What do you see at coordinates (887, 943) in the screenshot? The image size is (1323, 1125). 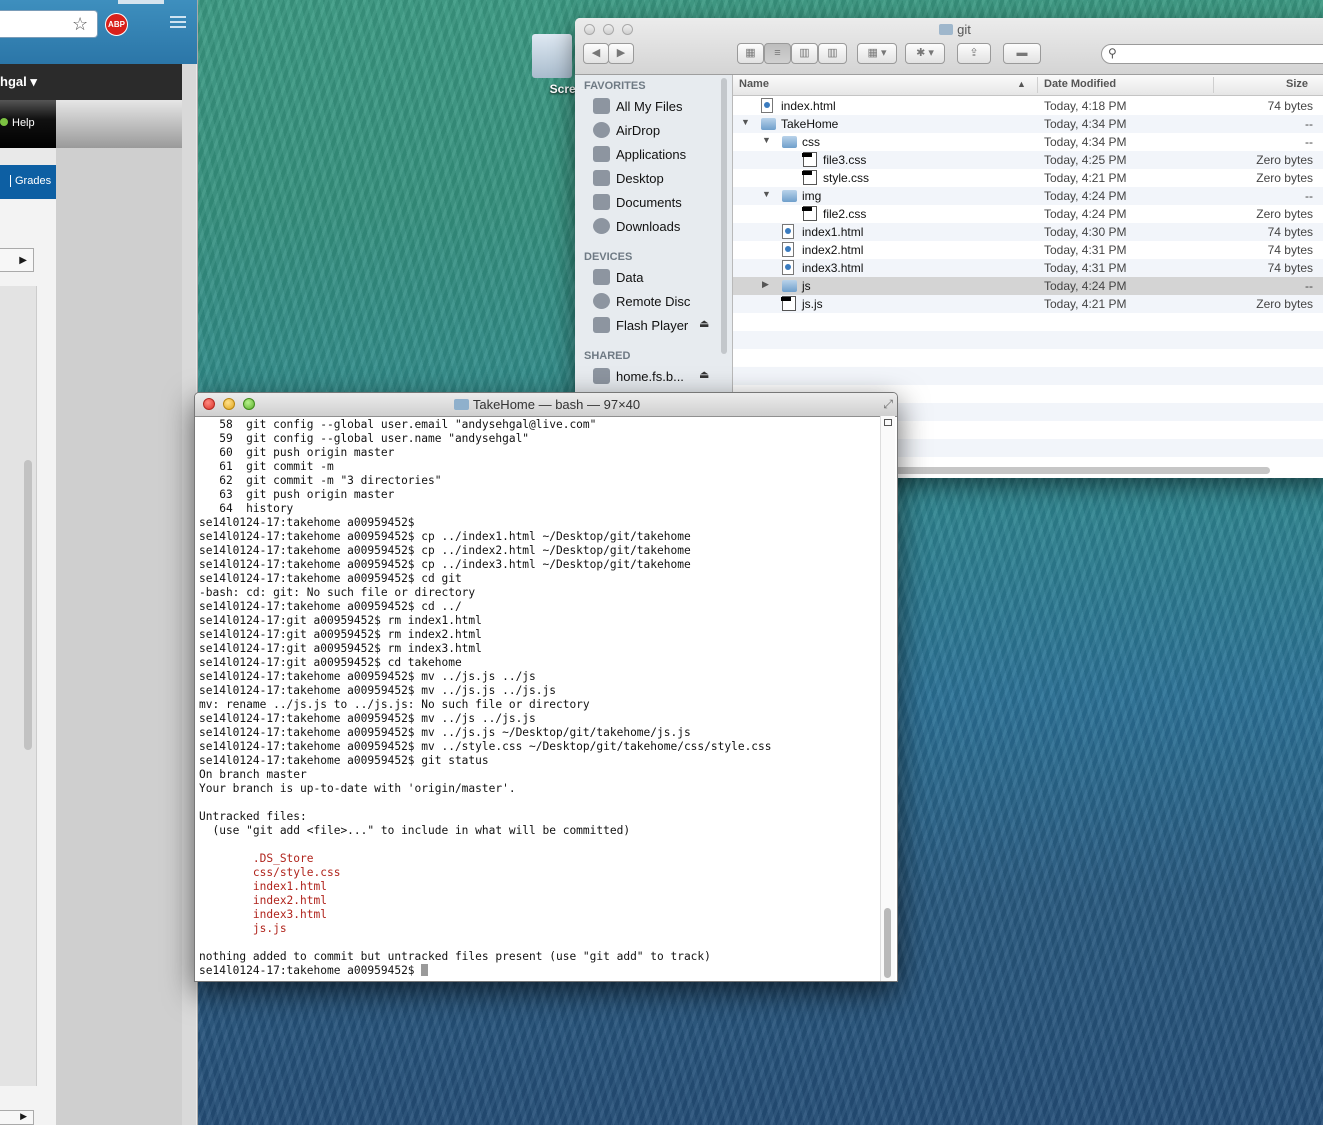 I see `scrollbar-thumb` at bounding box center [887, 943].